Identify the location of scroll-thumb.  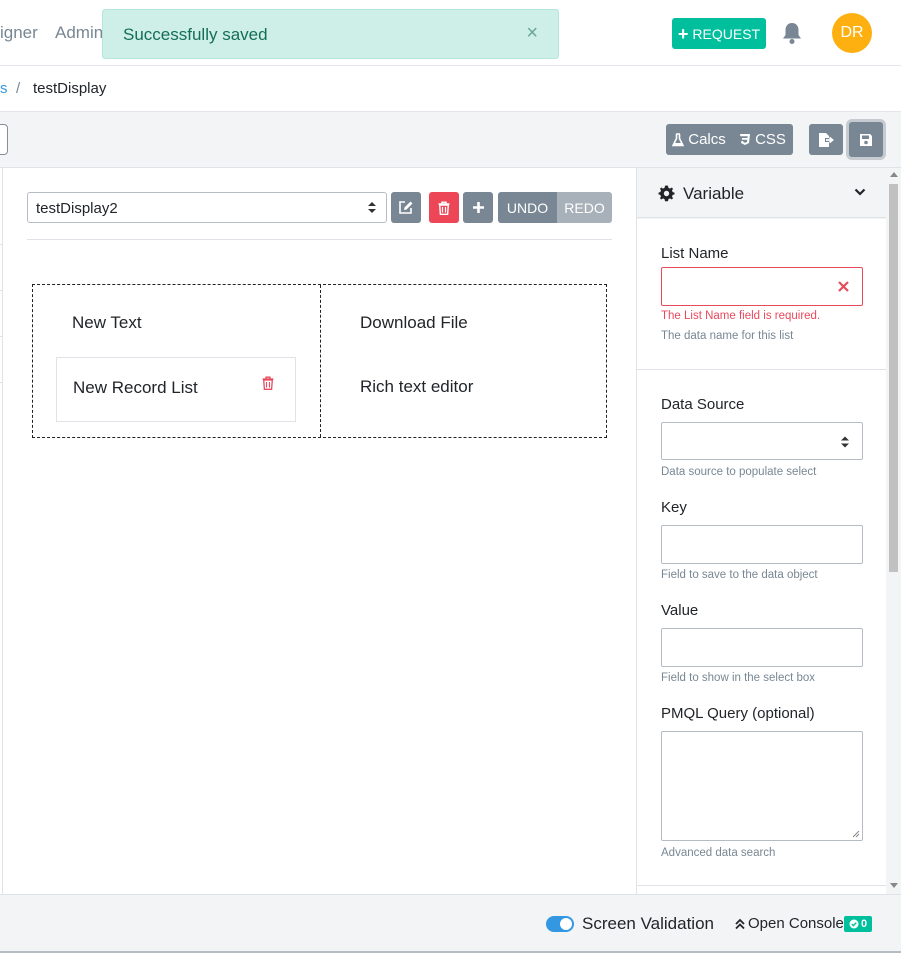
(893, 378).